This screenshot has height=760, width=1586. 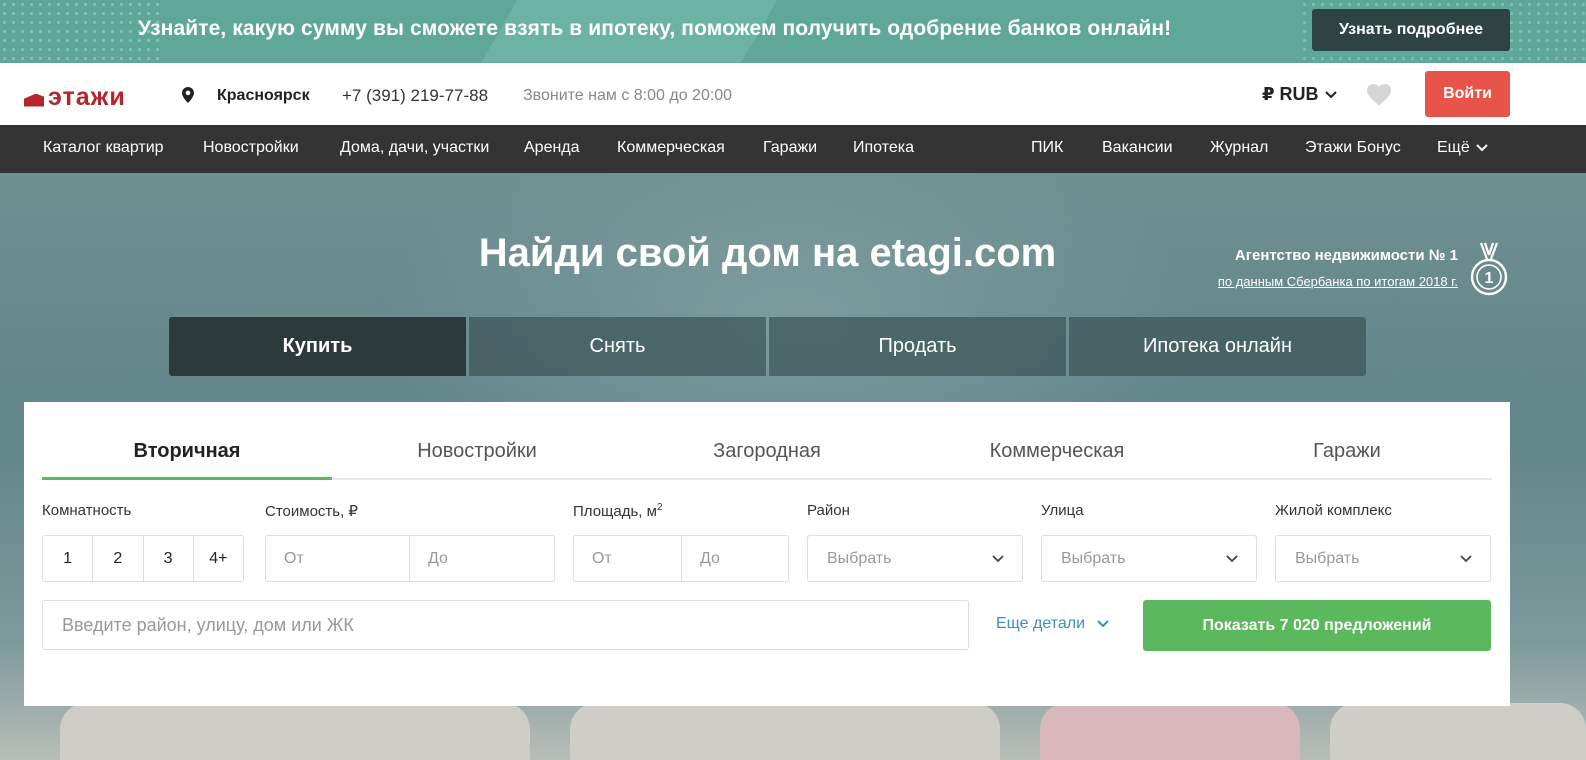 I want to click on nav-item-pik: ПИК, so click(x=1047, y=148).